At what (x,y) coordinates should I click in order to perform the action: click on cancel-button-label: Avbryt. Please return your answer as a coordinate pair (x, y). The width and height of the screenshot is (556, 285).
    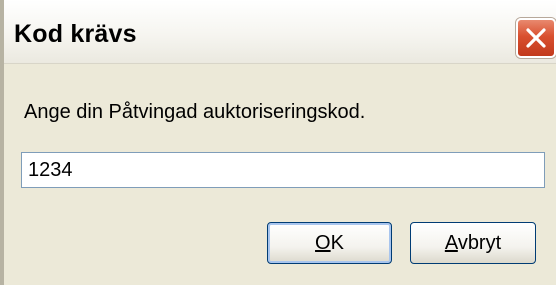
    Looking at the image, I should click on (473, 243).